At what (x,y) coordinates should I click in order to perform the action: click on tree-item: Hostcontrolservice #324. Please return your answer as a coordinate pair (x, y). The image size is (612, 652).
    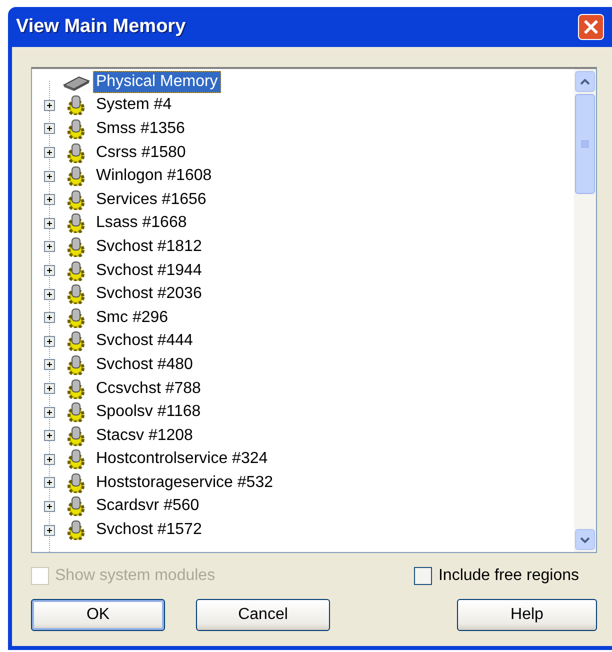
    Looking at the image, I should click on (182, 459).